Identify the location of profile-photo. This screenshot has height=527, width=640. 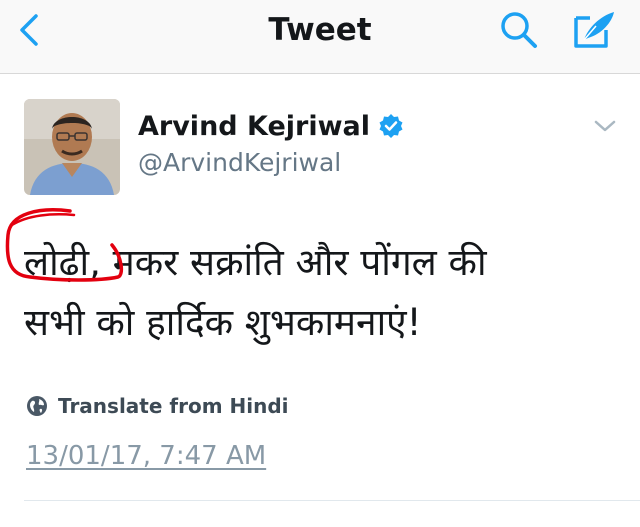
(72, 147).